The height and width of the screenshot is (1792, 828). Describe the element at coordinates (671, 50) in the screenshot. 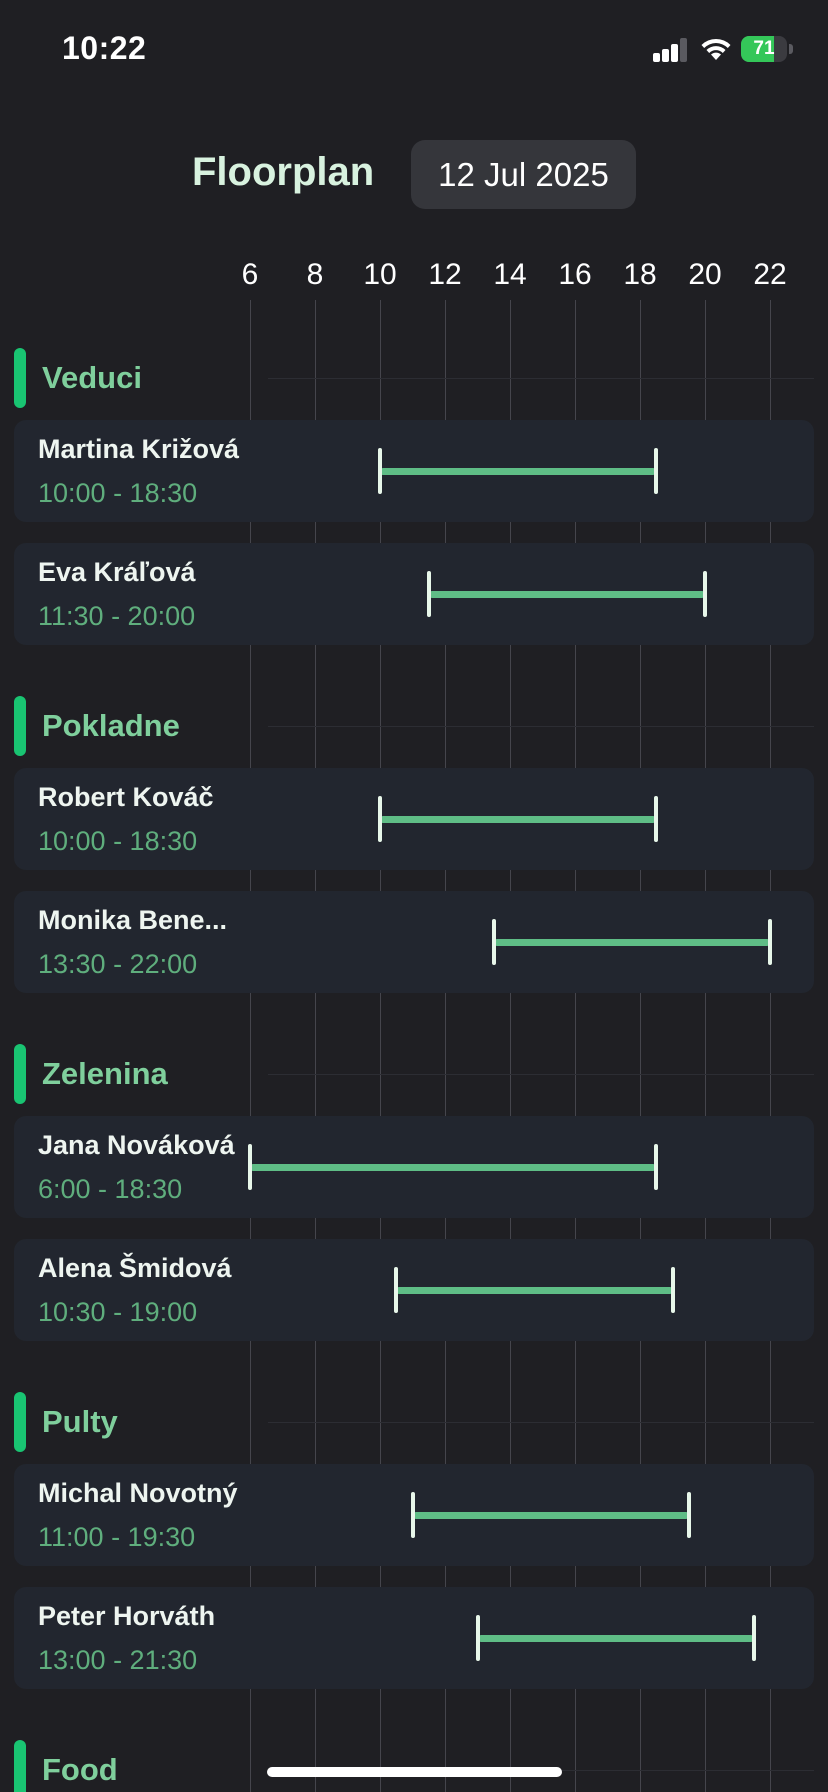

I see `cellular-signal-icon` at that location.